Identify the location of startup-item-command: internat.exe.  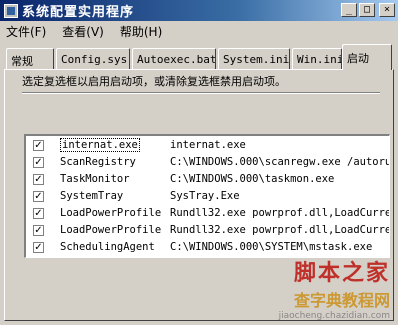
(208, 145).